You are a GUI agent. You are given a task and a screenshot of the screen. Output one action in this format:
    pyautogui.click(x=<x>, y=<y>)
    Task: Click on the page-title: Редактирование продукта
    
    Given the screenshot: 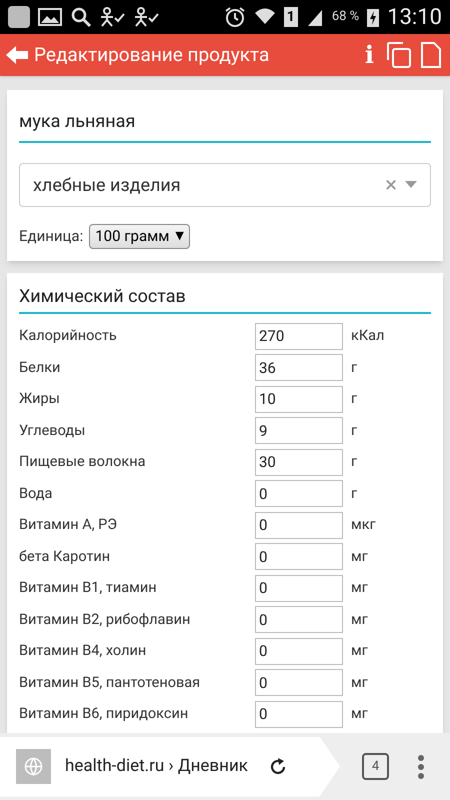 What is the action you would take?
    pyautogui.click(x=152, y=55)
    